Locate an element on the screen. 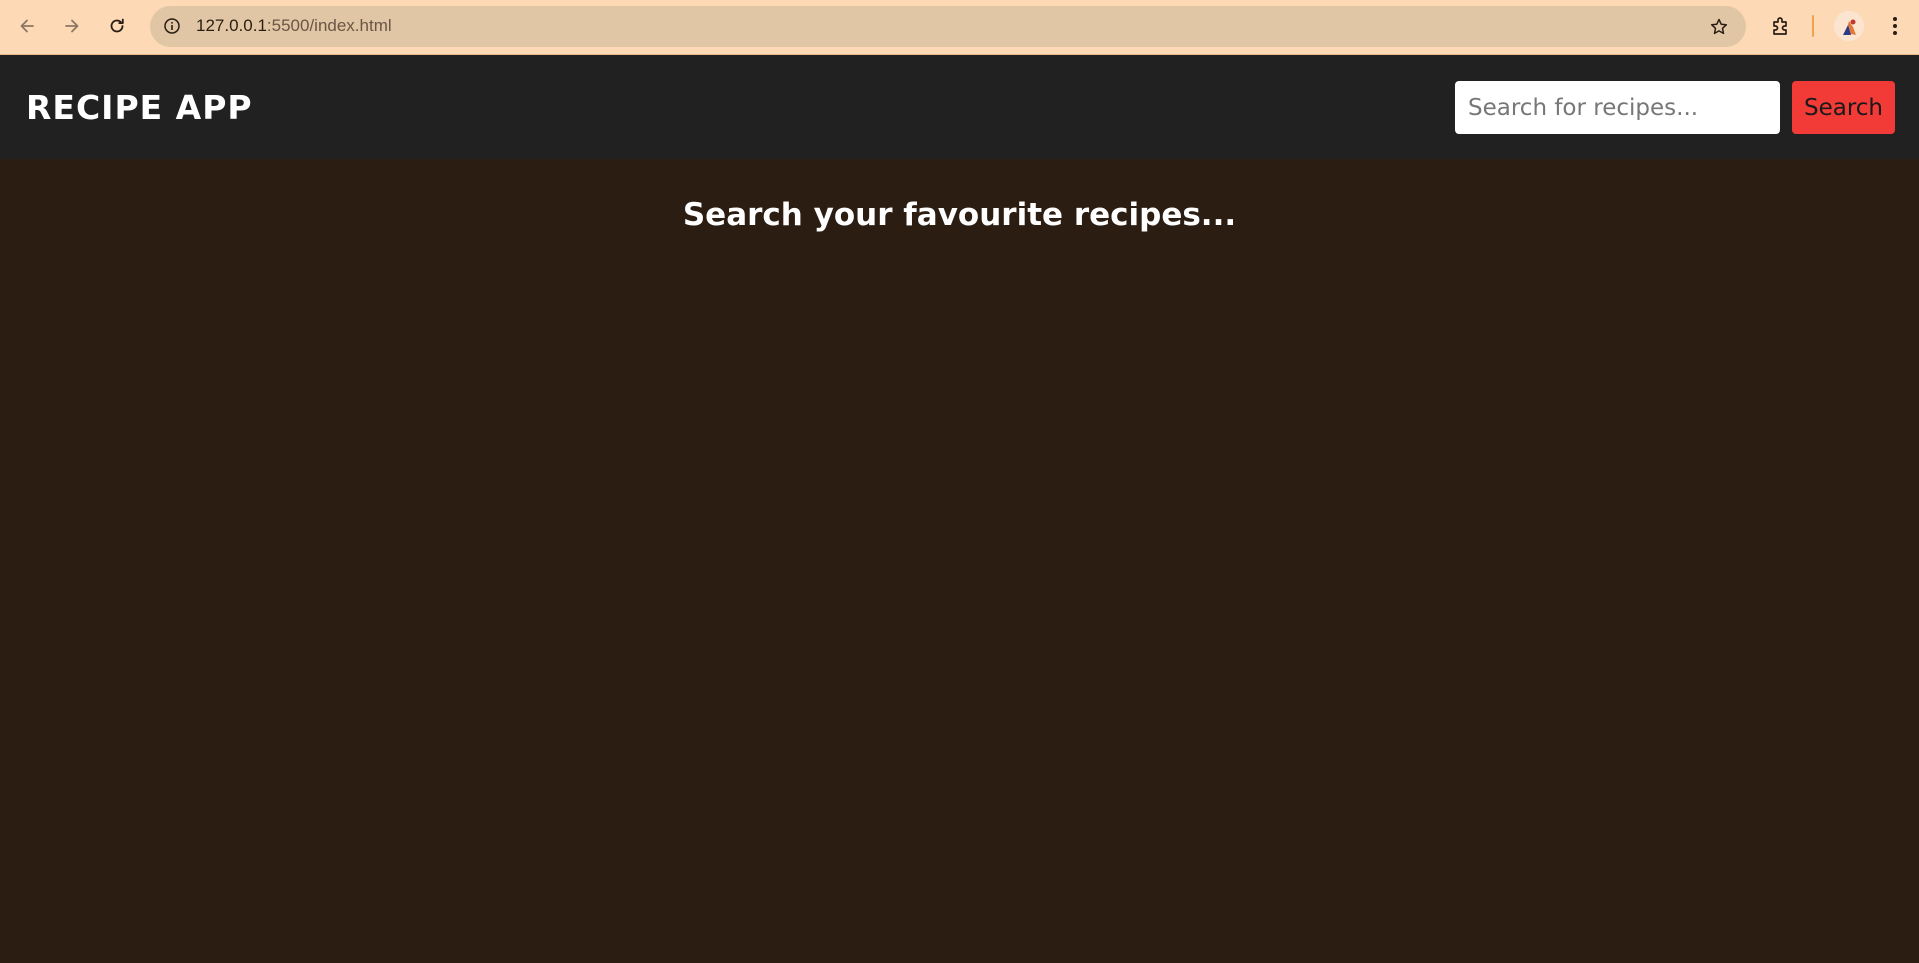 The height and width of the screenshot is (963, 1919). back-icon is located at coordinates (27, 26).